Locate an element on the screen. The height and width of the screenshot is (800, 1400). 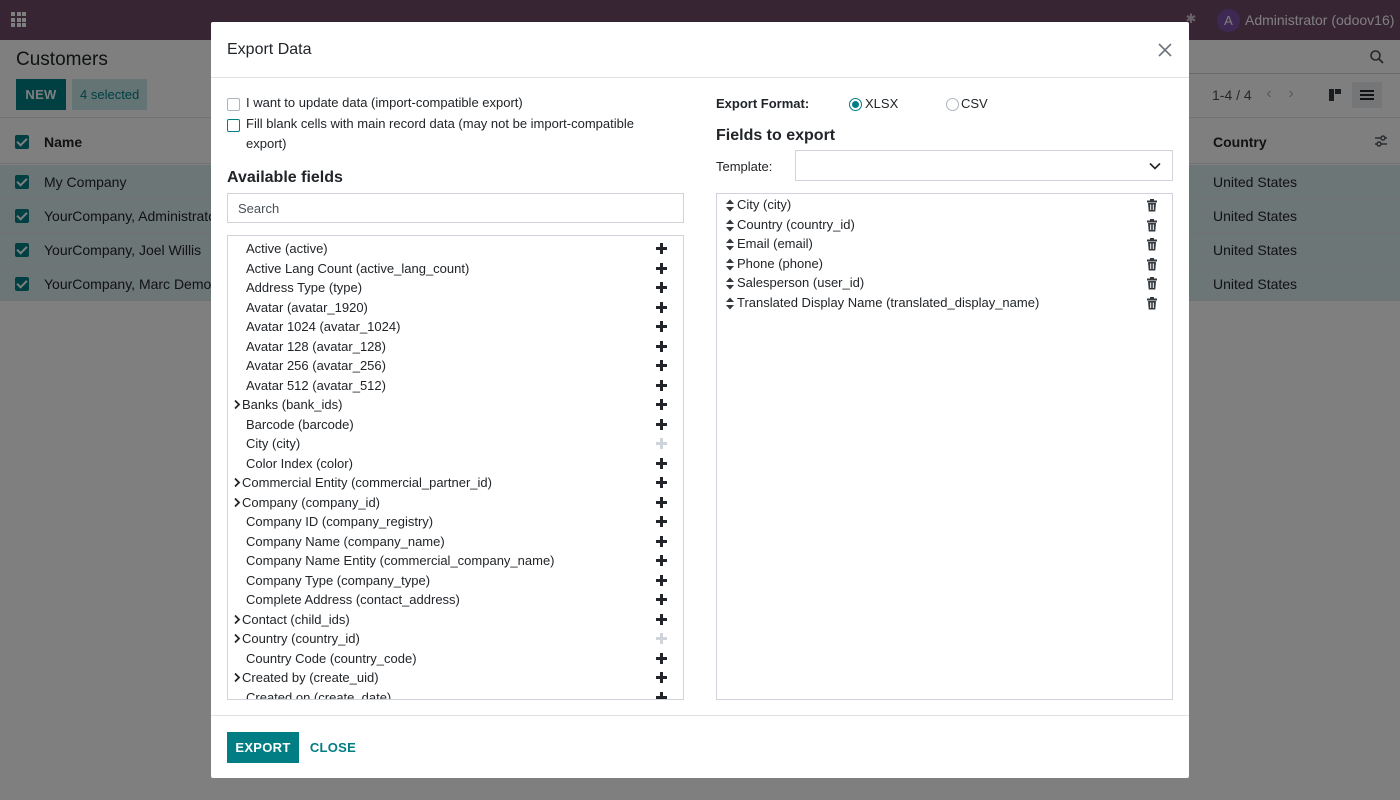
export-format-label: Export Format: is located at coordinates (763, 103).